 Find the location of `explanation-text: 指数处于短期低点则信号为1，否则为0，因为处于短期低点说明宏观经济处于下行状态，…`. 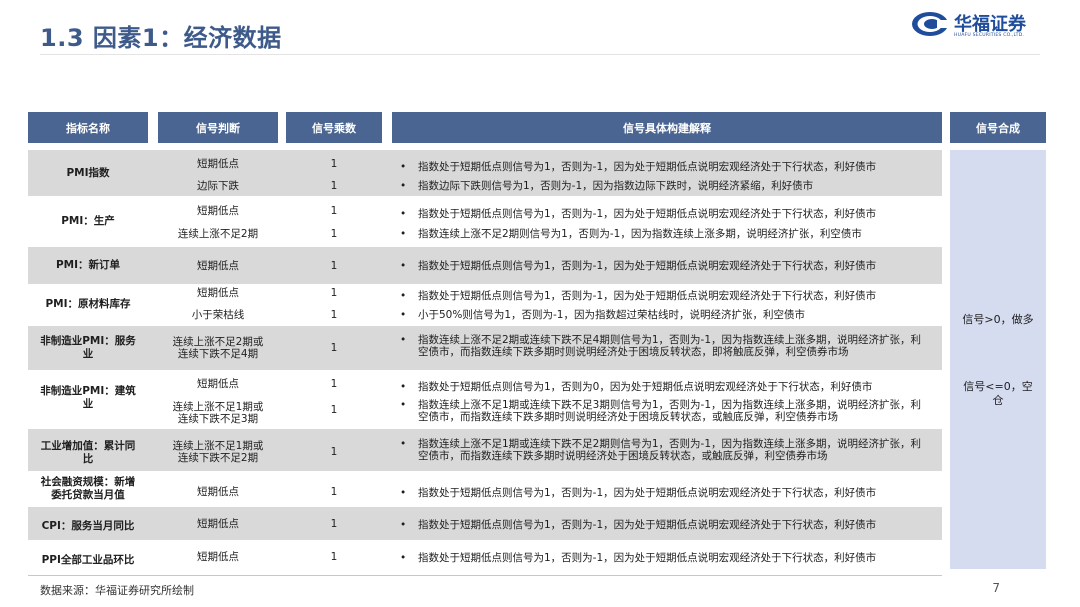

explanation-text: 指数处于短期低点则信号为1，否则为0，因为处于短期低点说明宏观经济处于下行状态，… is located at coordinates (645, 387).